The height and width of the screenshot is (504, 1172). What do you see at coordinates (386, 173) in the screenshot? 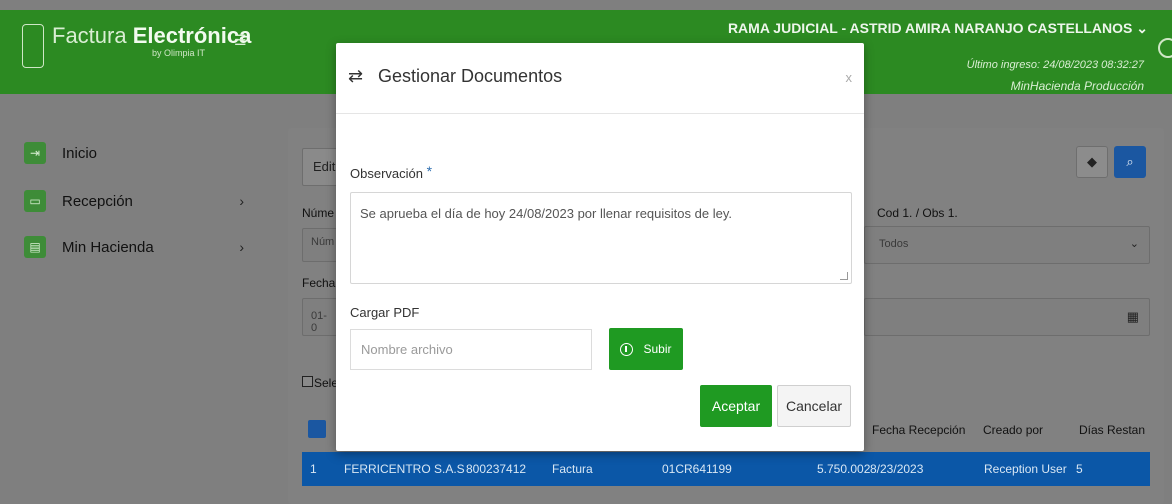
I see `observacion-label-text: Observación` at bounding box center [386, 173].